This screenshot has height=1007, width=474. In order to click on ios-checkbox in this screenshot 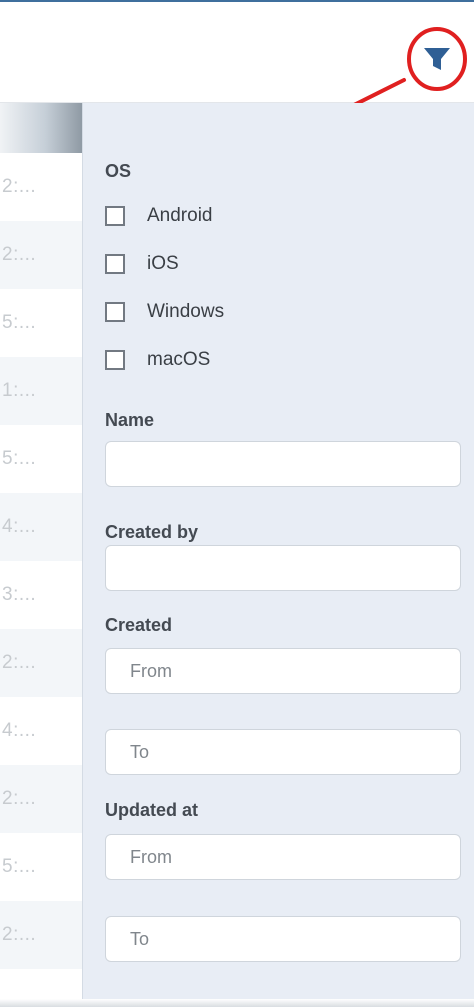, I will do `click(115, 264)`.